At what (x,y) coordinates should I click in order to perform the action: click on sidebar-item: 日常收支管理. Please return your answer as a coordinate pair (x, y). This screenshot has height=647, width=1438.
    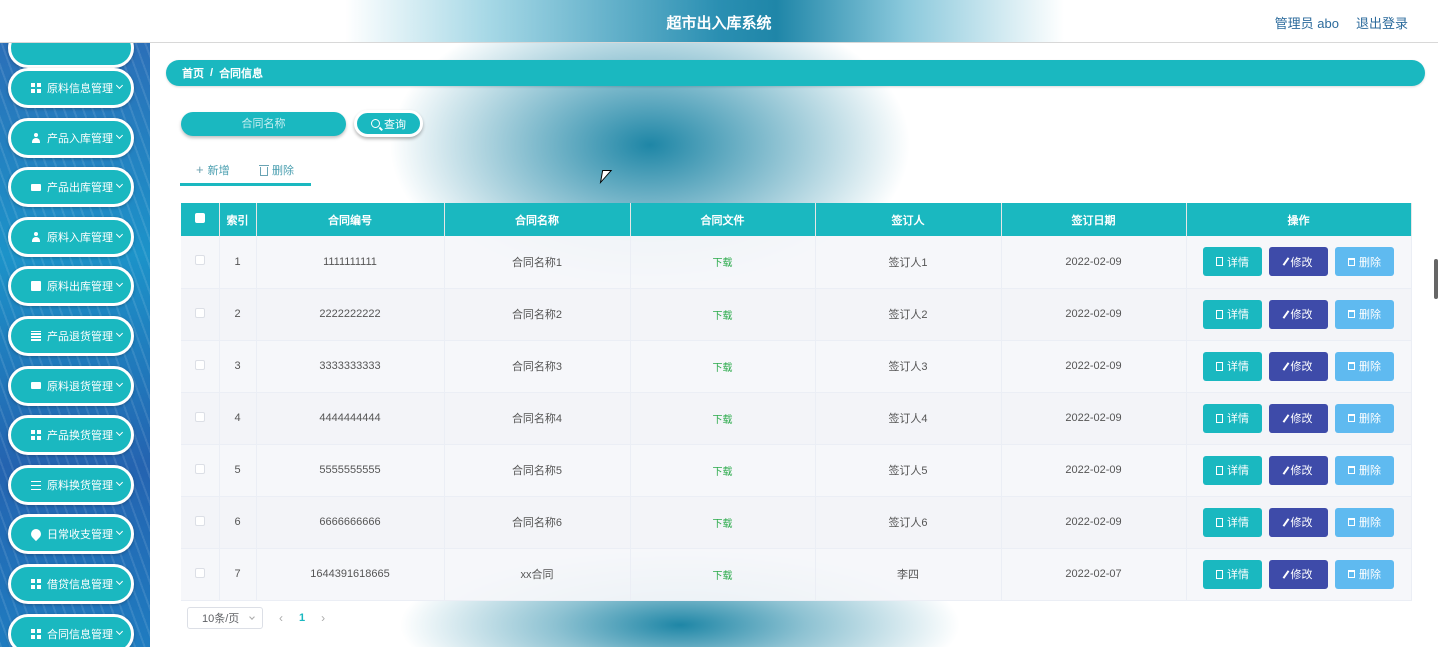
    Looking at the image, I should click on (71, 534).